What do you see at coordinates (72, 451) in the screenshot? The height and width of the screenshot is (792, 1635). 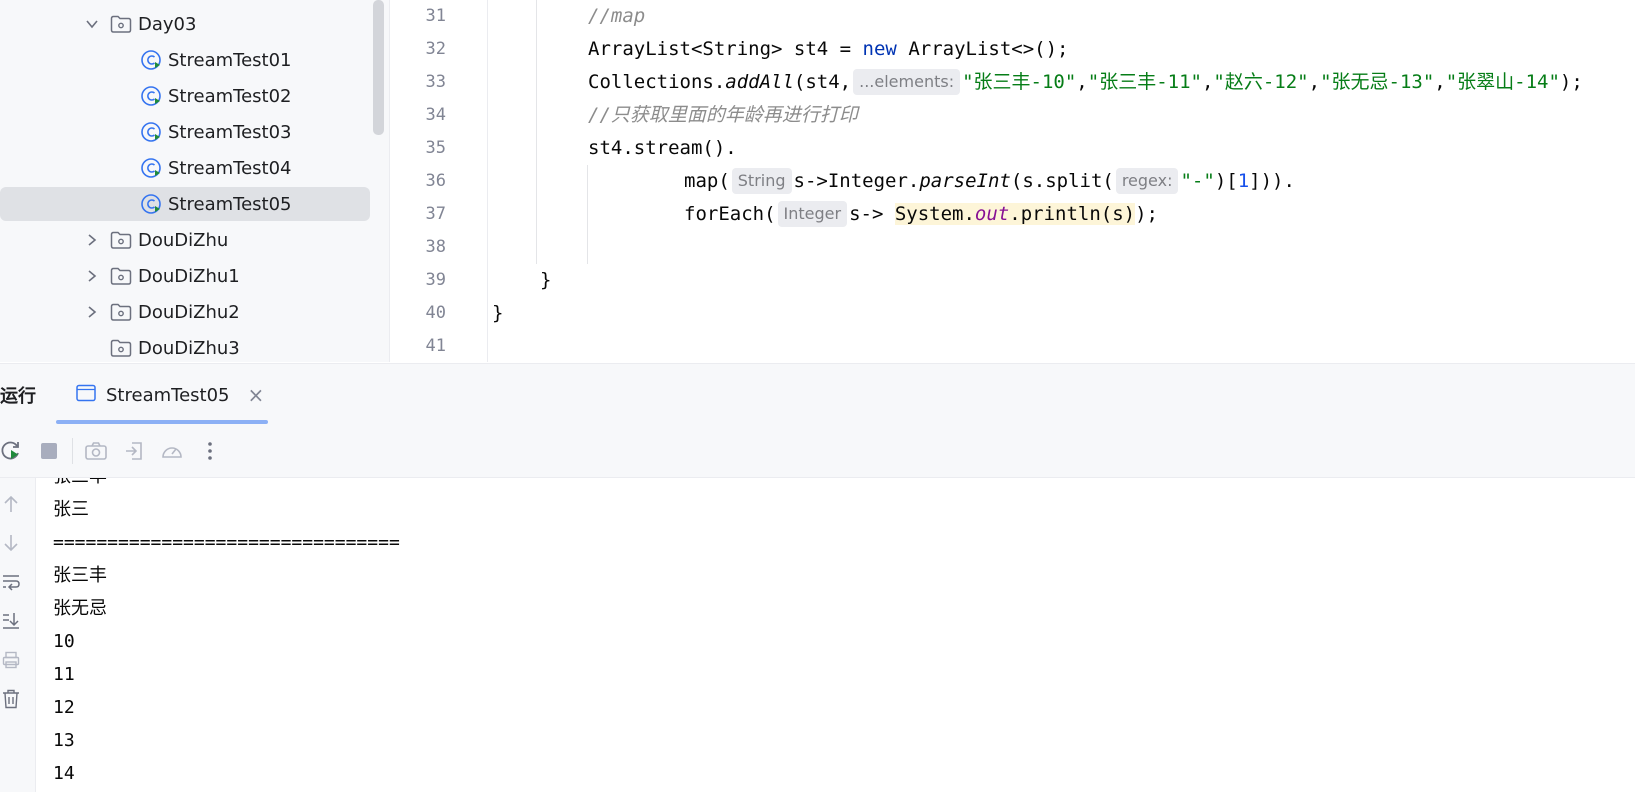 I see `toolbar-divider` at bounding box center [72, 451].